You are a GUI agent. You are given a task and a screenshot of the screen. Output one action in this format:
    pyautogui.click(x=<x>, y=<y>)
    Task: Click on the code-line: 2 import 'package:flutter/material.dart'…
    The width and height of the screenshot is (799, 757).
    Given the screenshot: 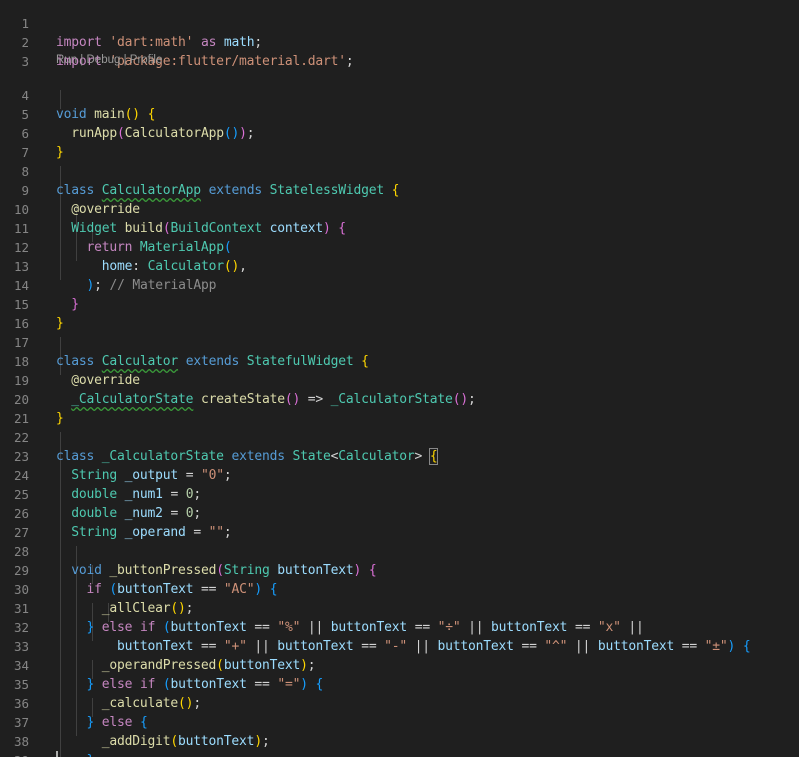 What is the action you would take?
    pyautogui.click(x=176, y=41)
    